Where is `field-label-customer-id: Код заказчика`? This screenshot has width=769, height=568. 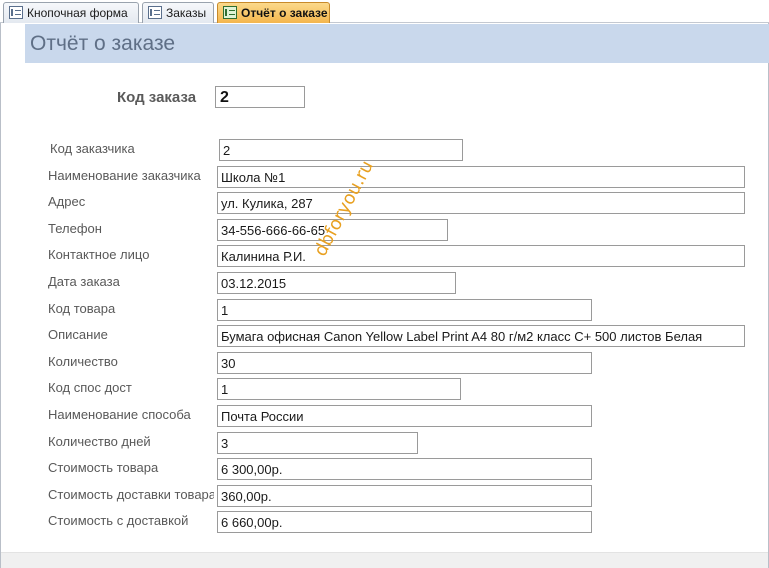 field-label-customer-id: Код заказчика is located at coordinates (92, 148).